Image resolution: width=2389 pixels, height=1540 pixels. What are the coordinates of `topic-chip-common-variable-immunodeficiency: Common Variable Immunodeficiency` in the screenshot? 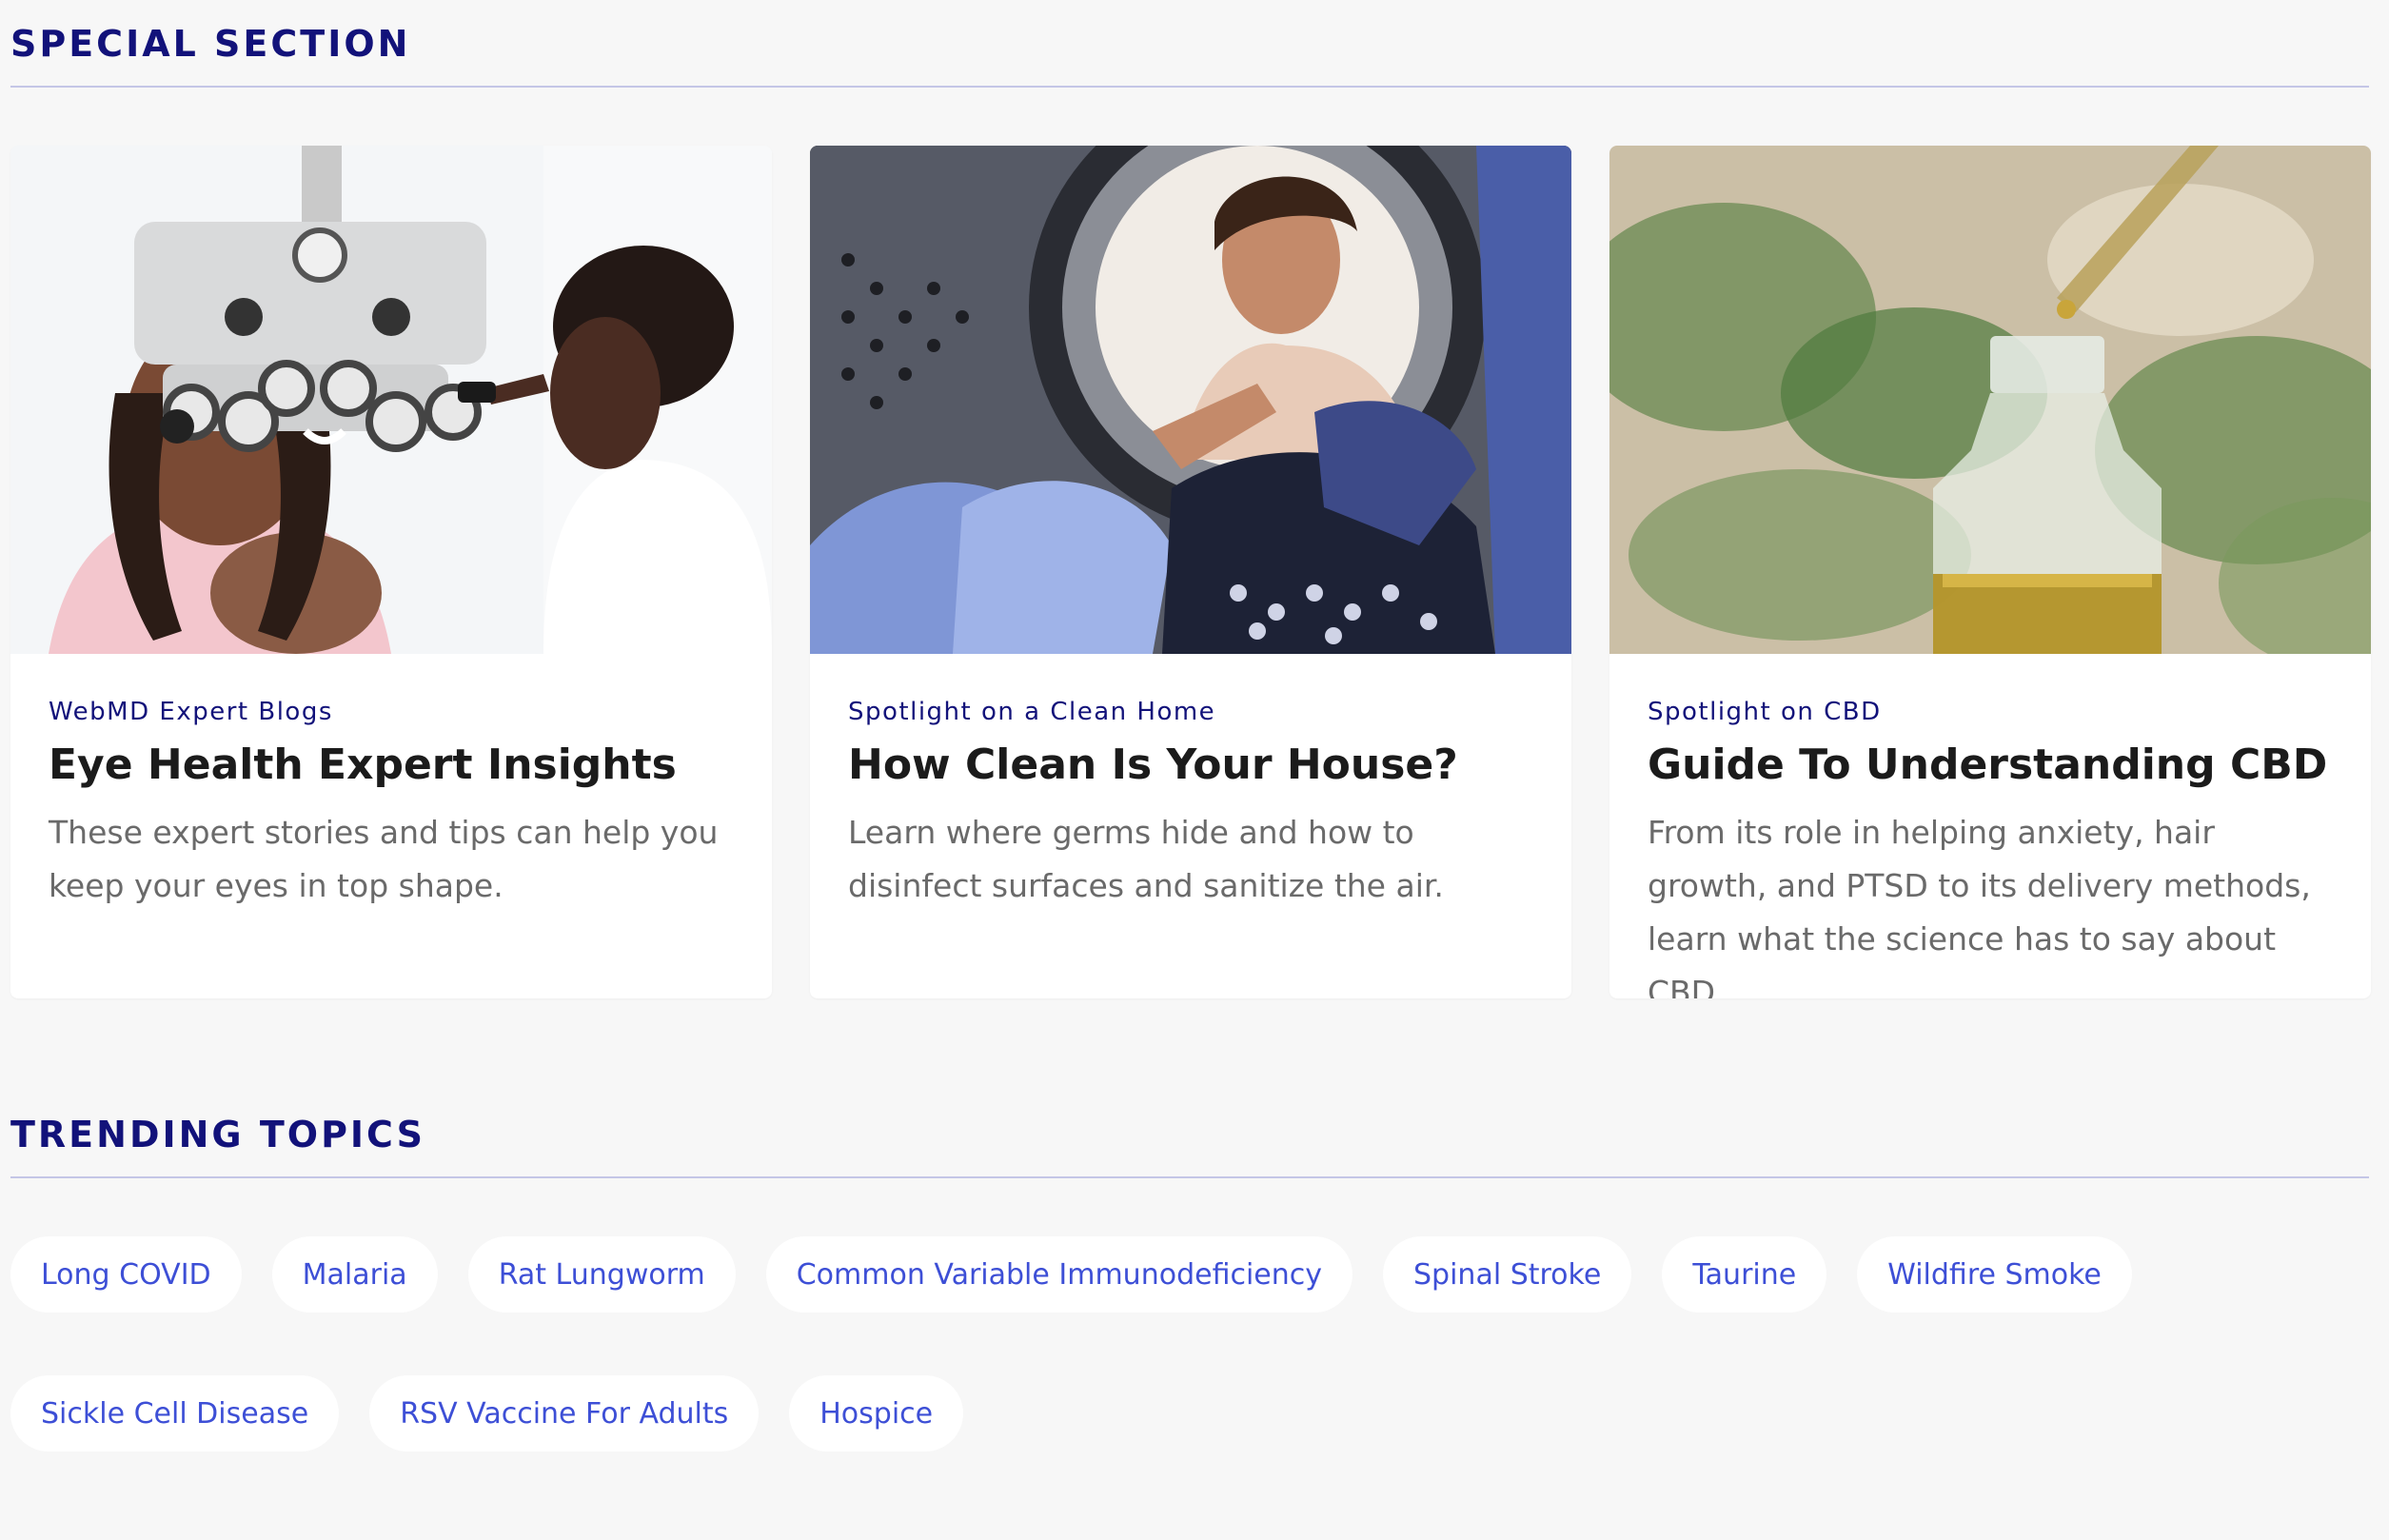 It's located at (1059, 1274).